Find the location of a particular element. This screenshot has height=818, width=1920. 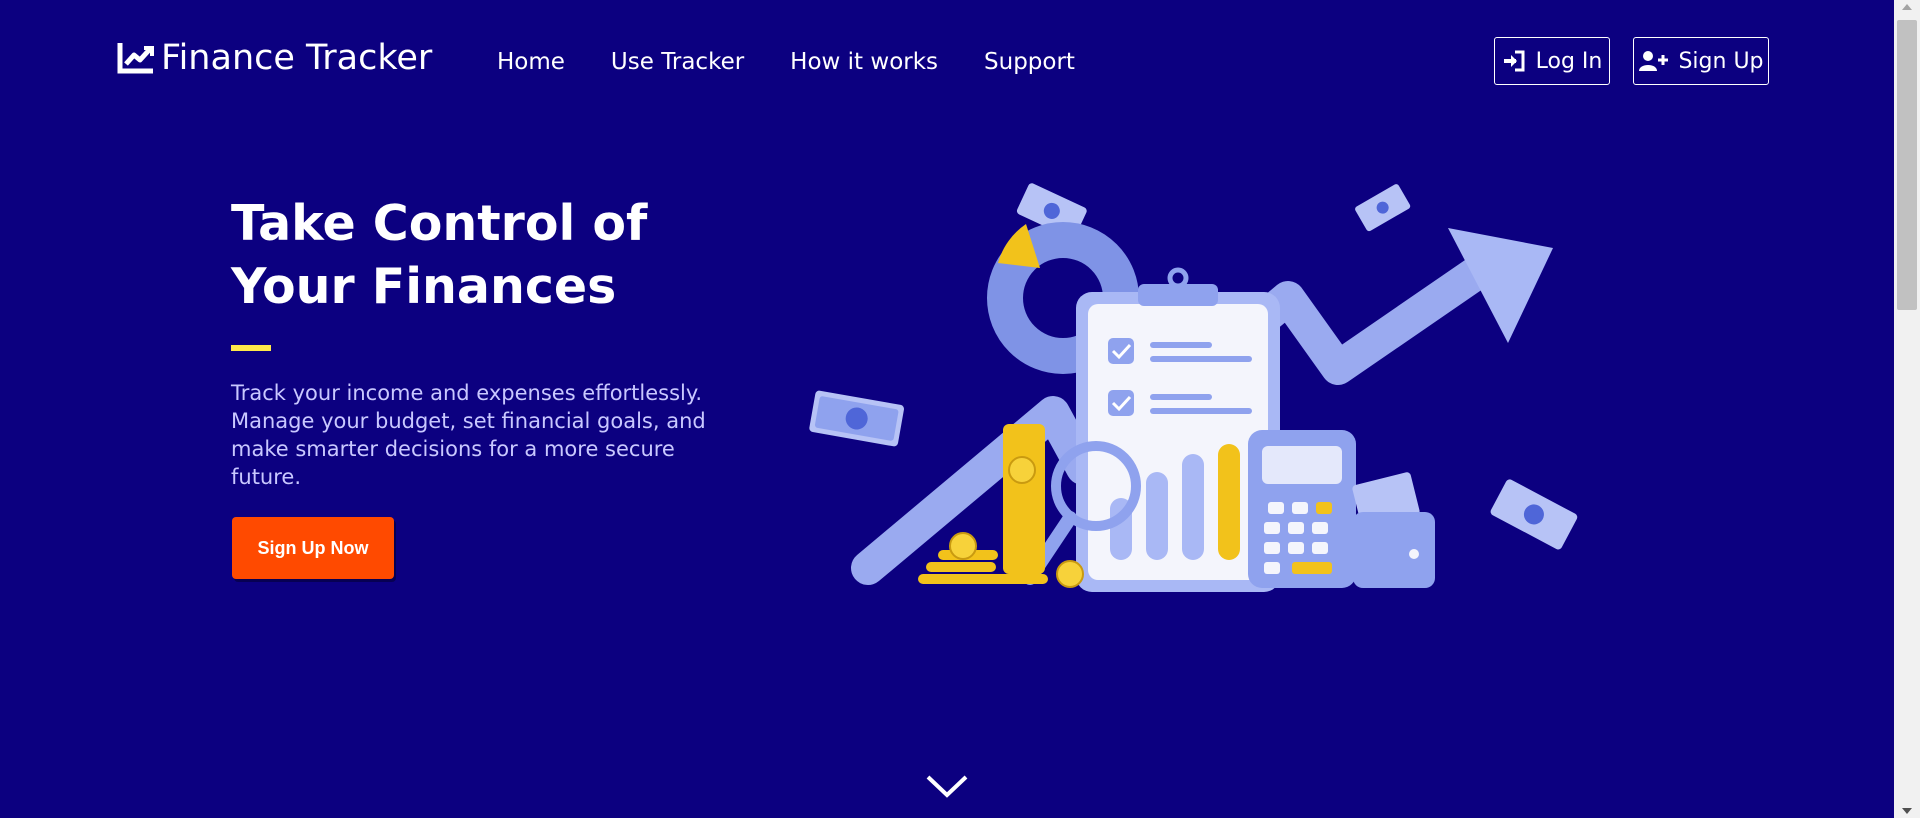

sign-up-now-button: Sign Up Now is located at coordinates (313, 548).